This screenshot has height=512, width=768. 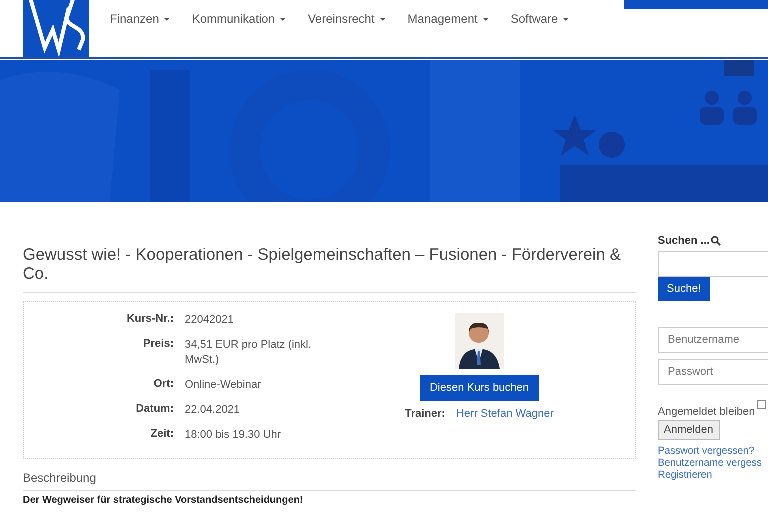 What do you see at coordinates (505, 414) in the screenshot?
I see `trainer-link: Herr Stefan Wagner` at bounding box center [505, 414].